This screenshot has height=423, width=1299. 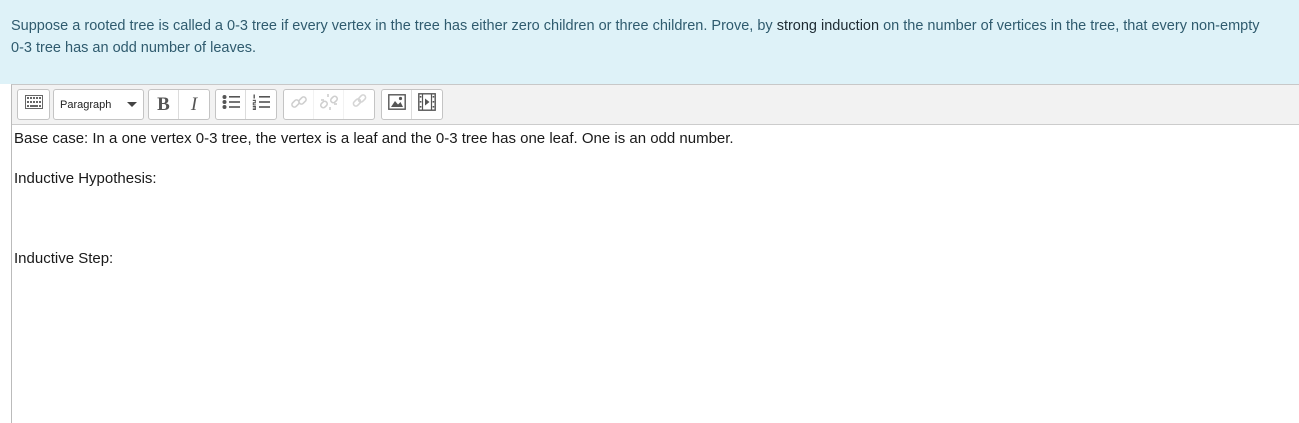 I want to click on insert-media-button, so click(x=427, y=104).